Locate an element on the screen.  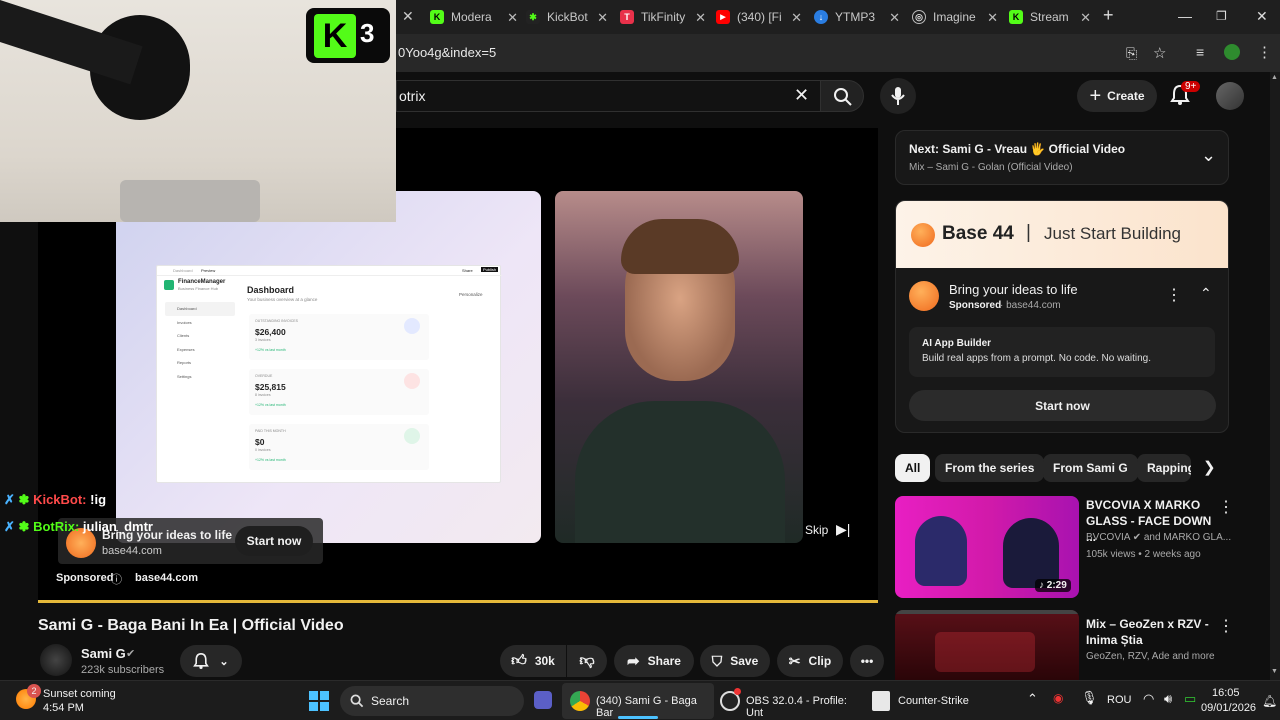
search-input: otrix is located at coordinates (608, 96).